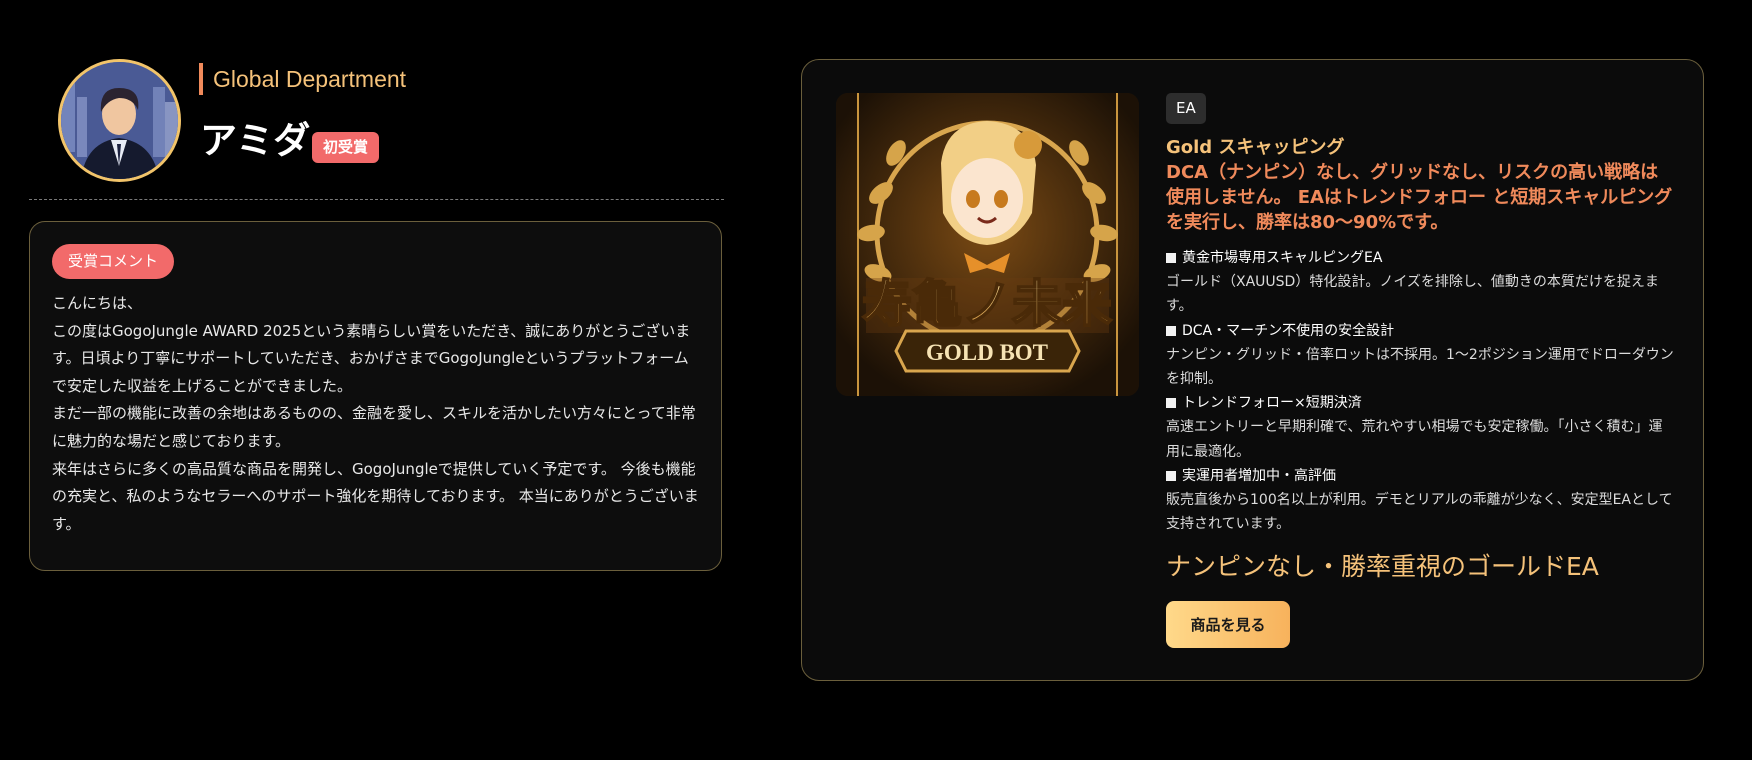 The height and width of the screenshot is (760, 1752). Describe the element at coordinates (1255, 147) in the screenshot. I see `product-title: Gold スキャッピング` at that location.